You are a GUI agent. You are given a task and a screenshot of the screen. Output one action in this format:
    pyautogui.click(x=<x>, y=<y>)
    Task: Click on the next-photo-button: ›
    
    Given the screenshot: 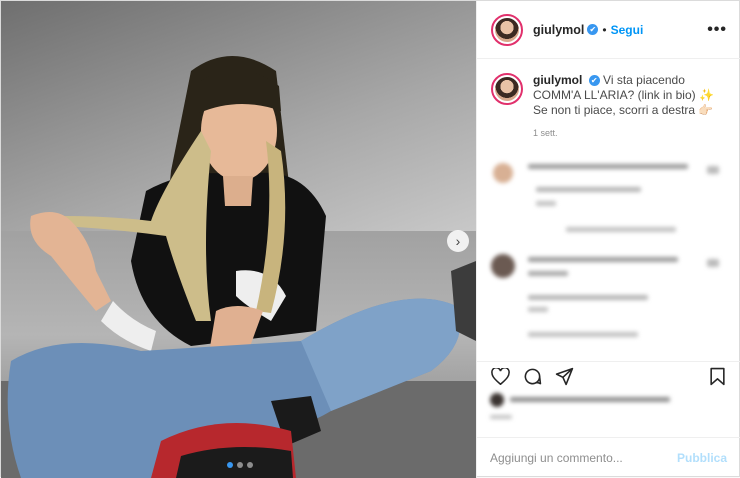 What is the action you would take?
    pyautogui.click(x=458, y=241)
    